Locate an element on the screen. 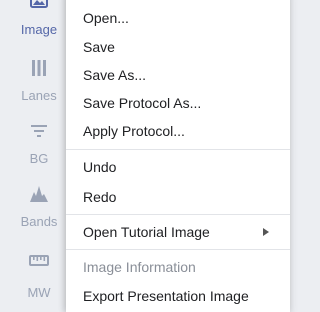 The image size is (320, 312). image-icon is located at coordinates (39, 4).